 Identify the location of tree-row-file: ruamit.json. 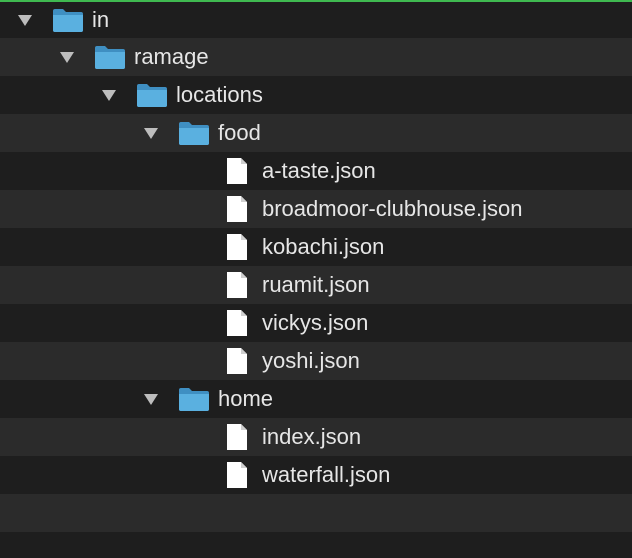
(316, 285).